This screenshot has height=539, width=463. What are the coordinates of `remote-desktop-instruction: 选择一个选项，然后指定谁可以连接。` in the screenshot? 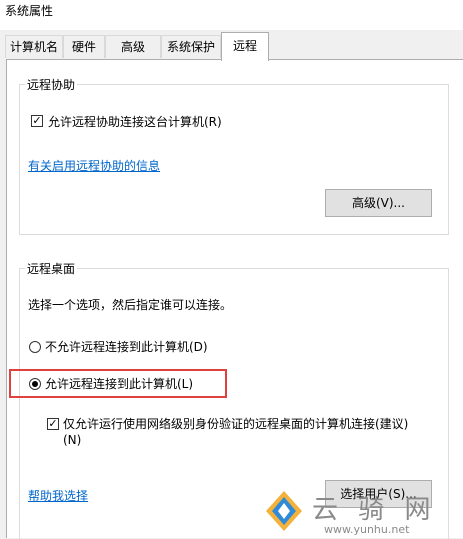 It's located at (130, 305).